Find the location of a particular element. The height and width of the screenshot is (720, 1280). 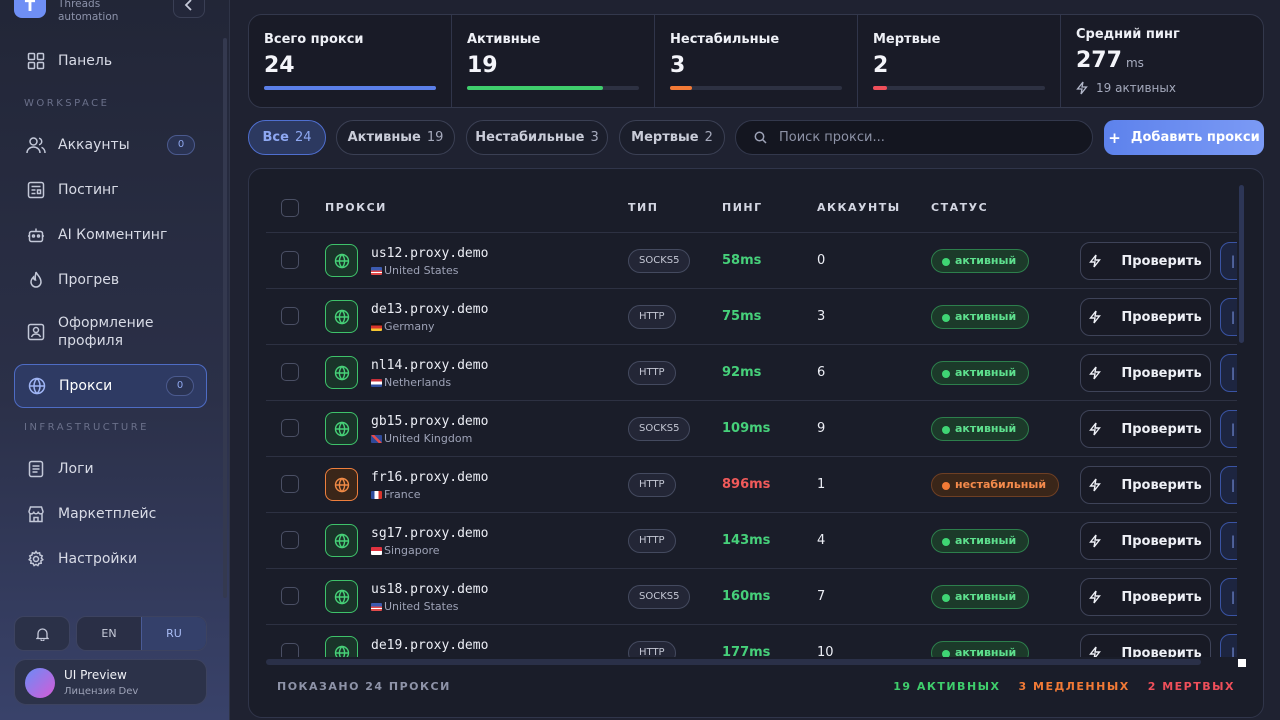

flag-icon is located at coordinates (376, 550).